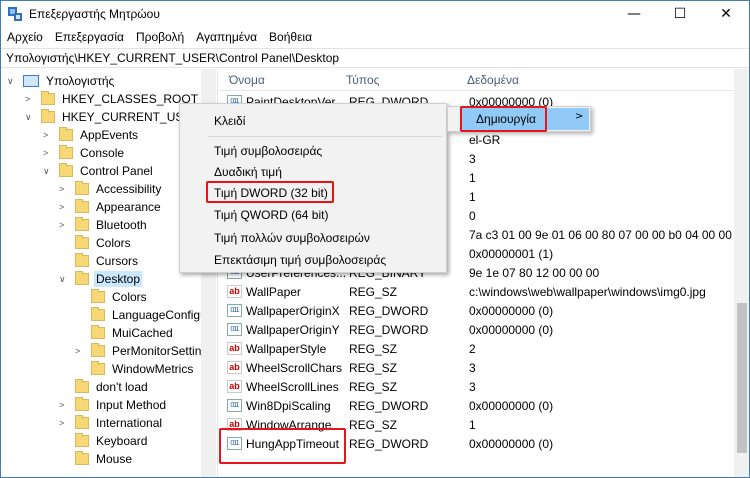 The height and width of the screenshot is (478, 750). Describe the element at coordinates (247, 80) in the screenshot. I see `column-name-header: Όνομα` at that location.